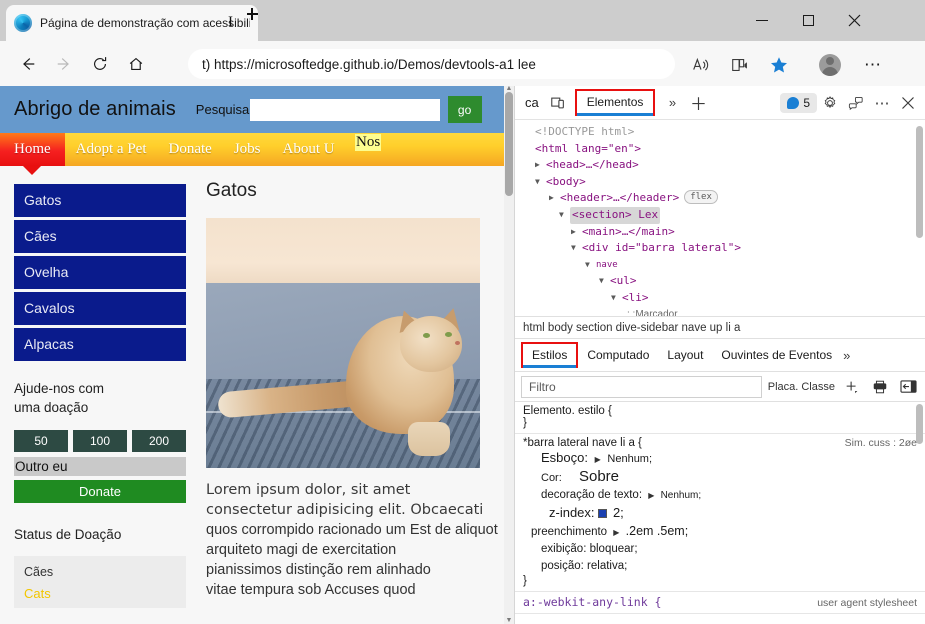  I want to click on dom-row: <html lang="en">, so click(723, 149).